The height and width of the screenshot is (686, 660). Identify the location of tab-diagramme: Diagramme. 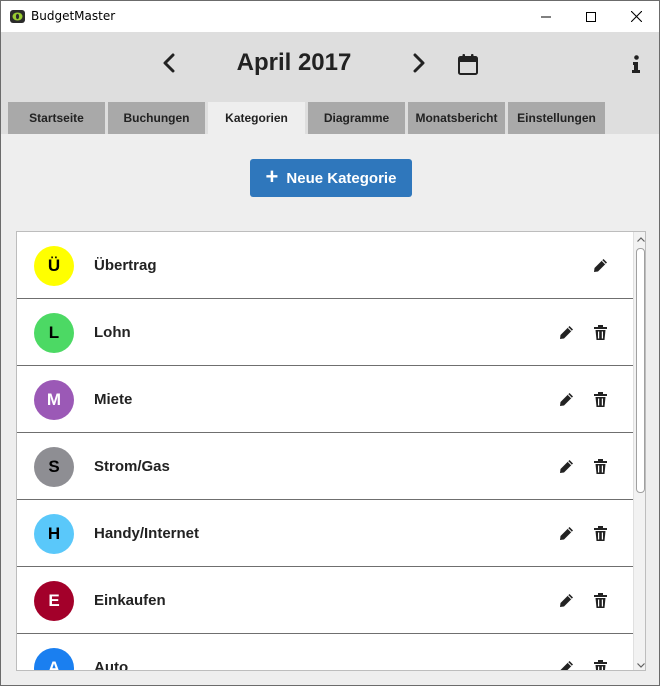
(356, 118).